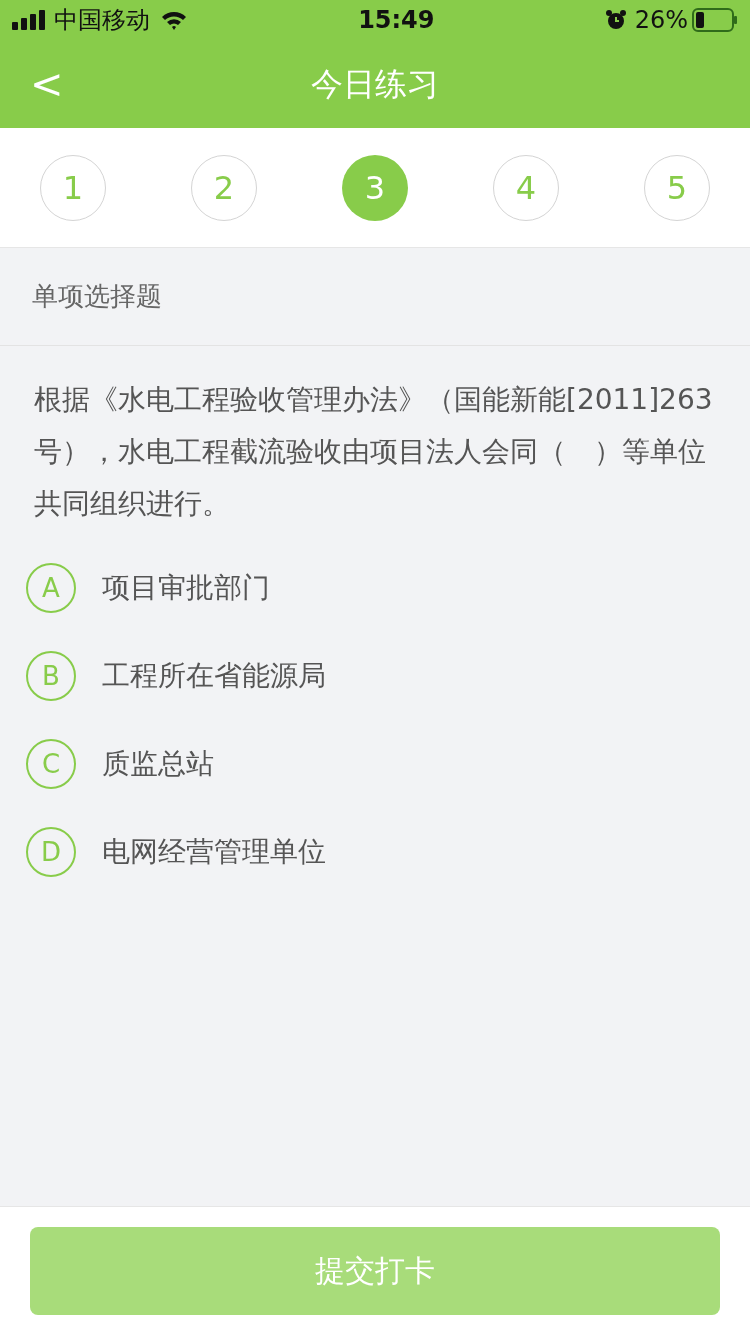 This screenshot has width=750, height=1334. What do you see at coordinates (677, 187) in the screenshot?
I see `question-number: 5` at bounding box center [677, 187].